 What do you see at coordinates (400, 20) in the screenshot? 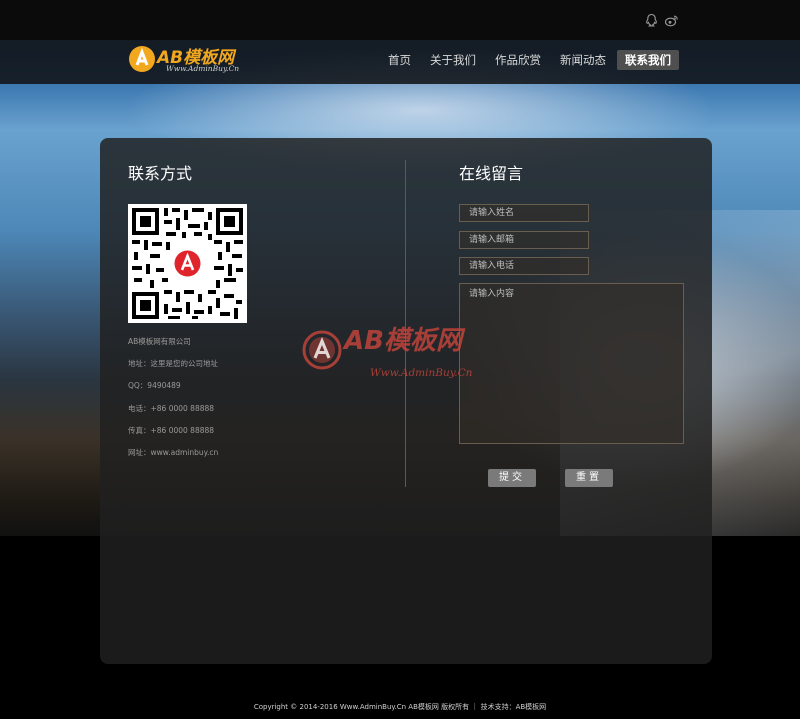
I see `top-bar` at bounding box center [400, 20].